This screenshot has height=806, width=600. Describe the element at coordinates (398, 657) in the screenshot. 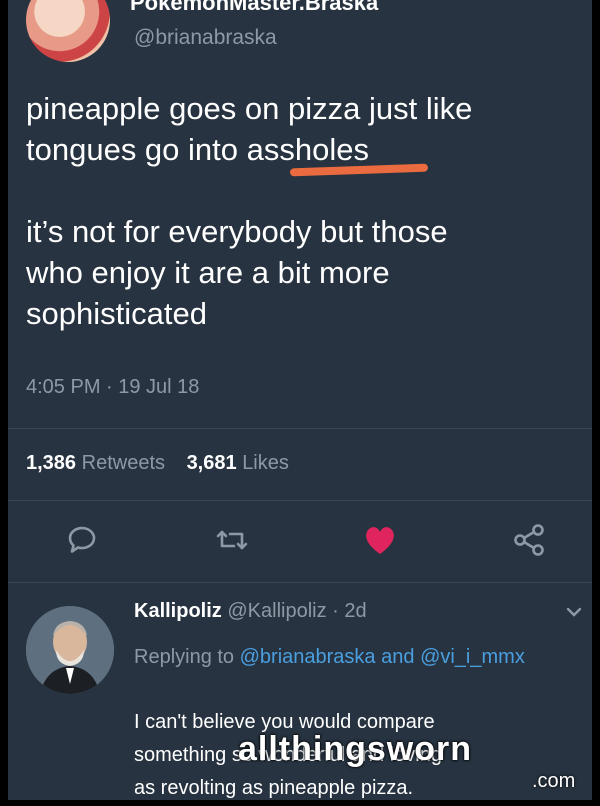

I see `and-text: and` at that location.